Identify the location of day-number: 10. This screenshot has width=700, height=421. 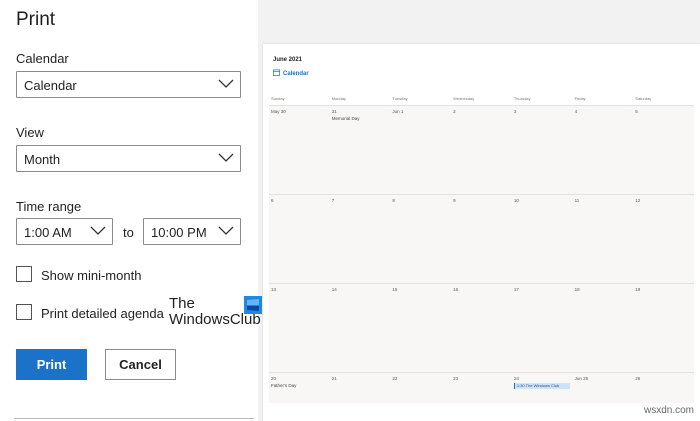
(516, 200).